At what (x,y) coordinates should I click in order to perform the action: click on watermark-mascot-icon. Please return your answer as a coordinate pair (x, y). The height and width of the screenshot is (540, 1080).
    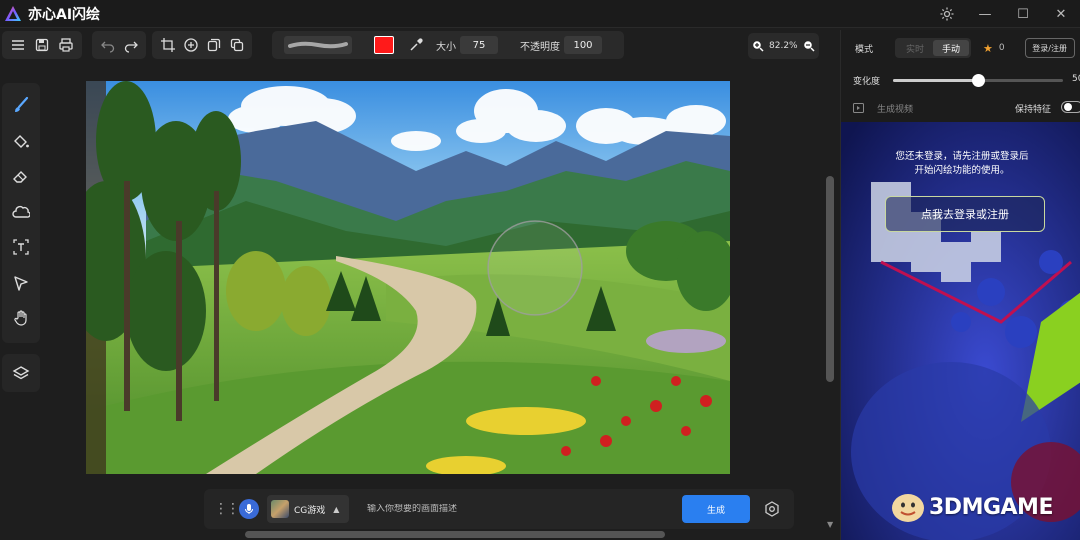
    Looking at the image, I should click on (908, 508).